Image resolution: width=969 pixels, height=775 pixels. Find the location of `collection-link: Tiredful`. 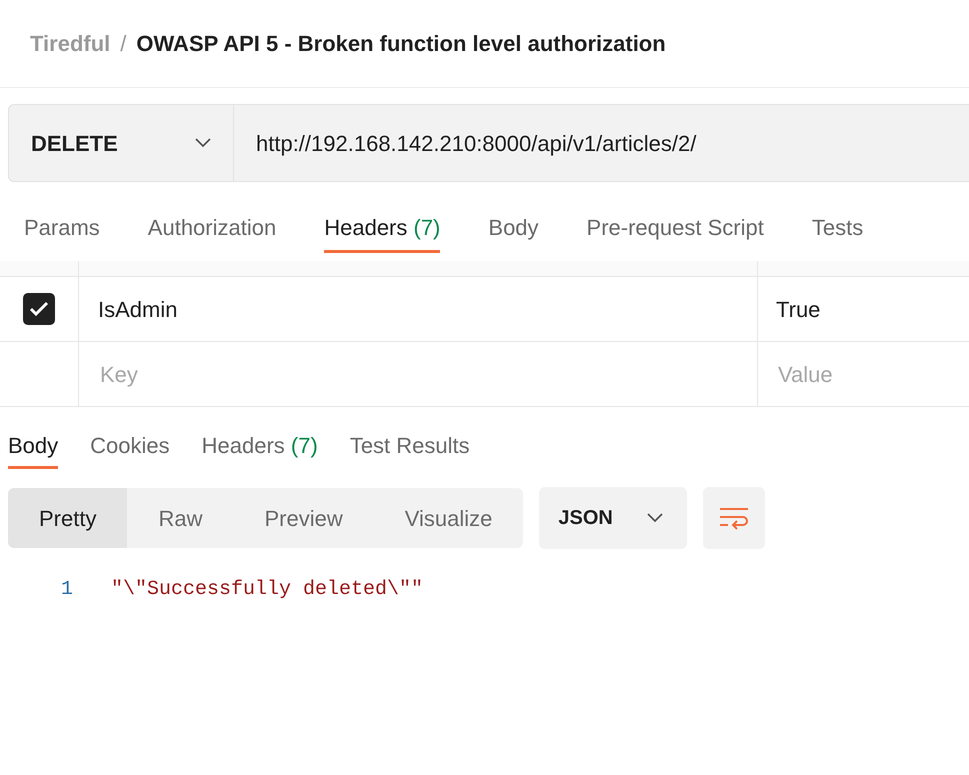

collection-link: Tiredful is located at coordinates (70, 43).